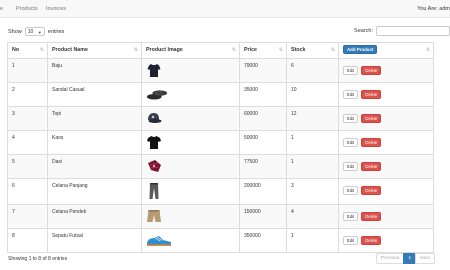  I want to click on search-control: Search:, so click(402, 31).